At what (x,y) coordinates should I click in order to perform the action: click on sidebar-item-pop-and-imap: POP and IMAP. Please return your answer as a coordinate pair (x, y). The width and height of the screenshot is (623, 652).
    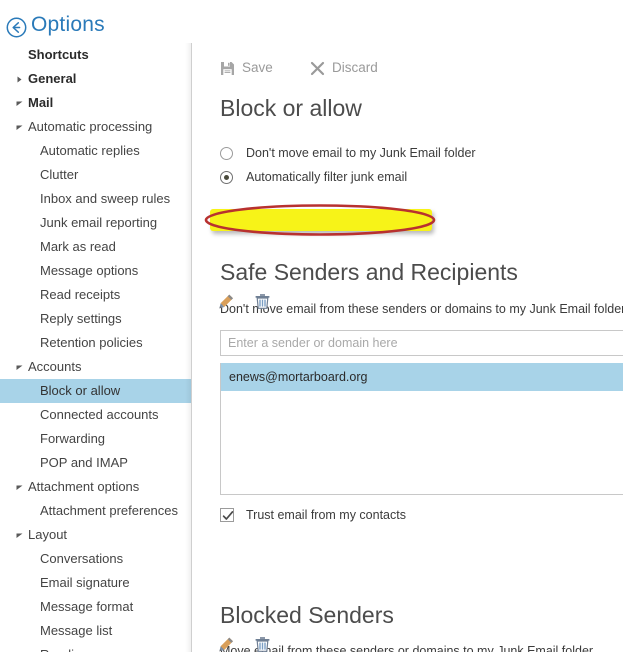
    Looking at the image, I should click on (95, 463).